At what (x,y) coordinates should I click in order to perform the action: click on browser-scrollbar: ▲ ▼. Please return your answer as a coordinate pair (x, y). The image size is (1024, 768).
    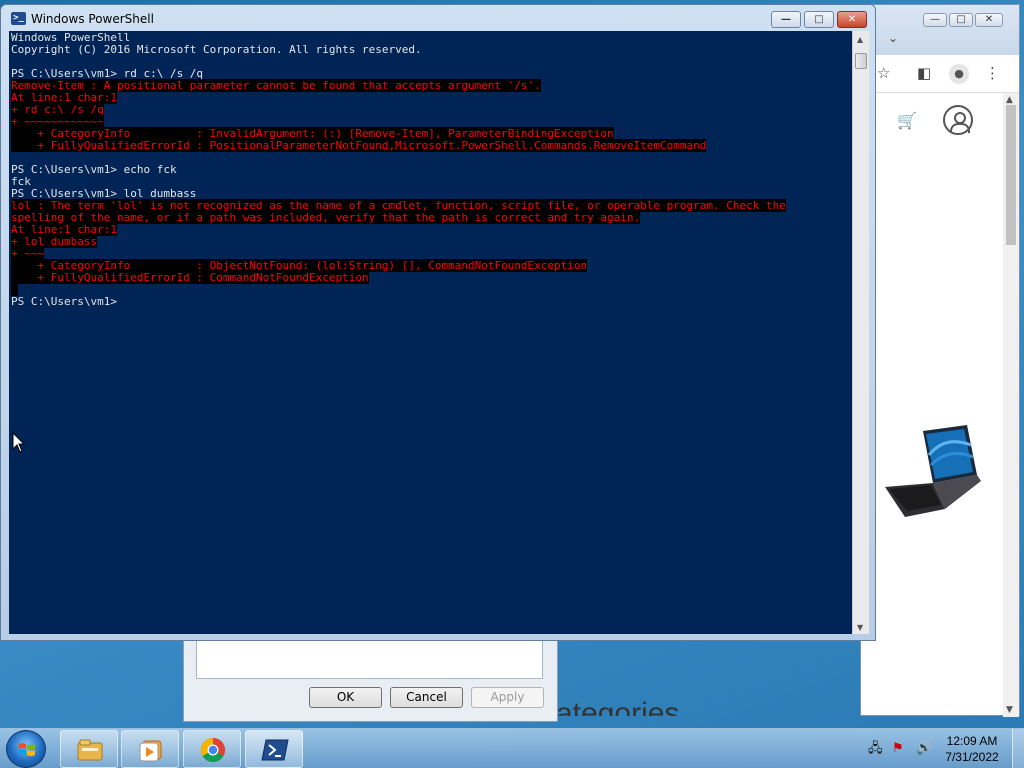
    Looking at the image, I should click on (1011, 405).